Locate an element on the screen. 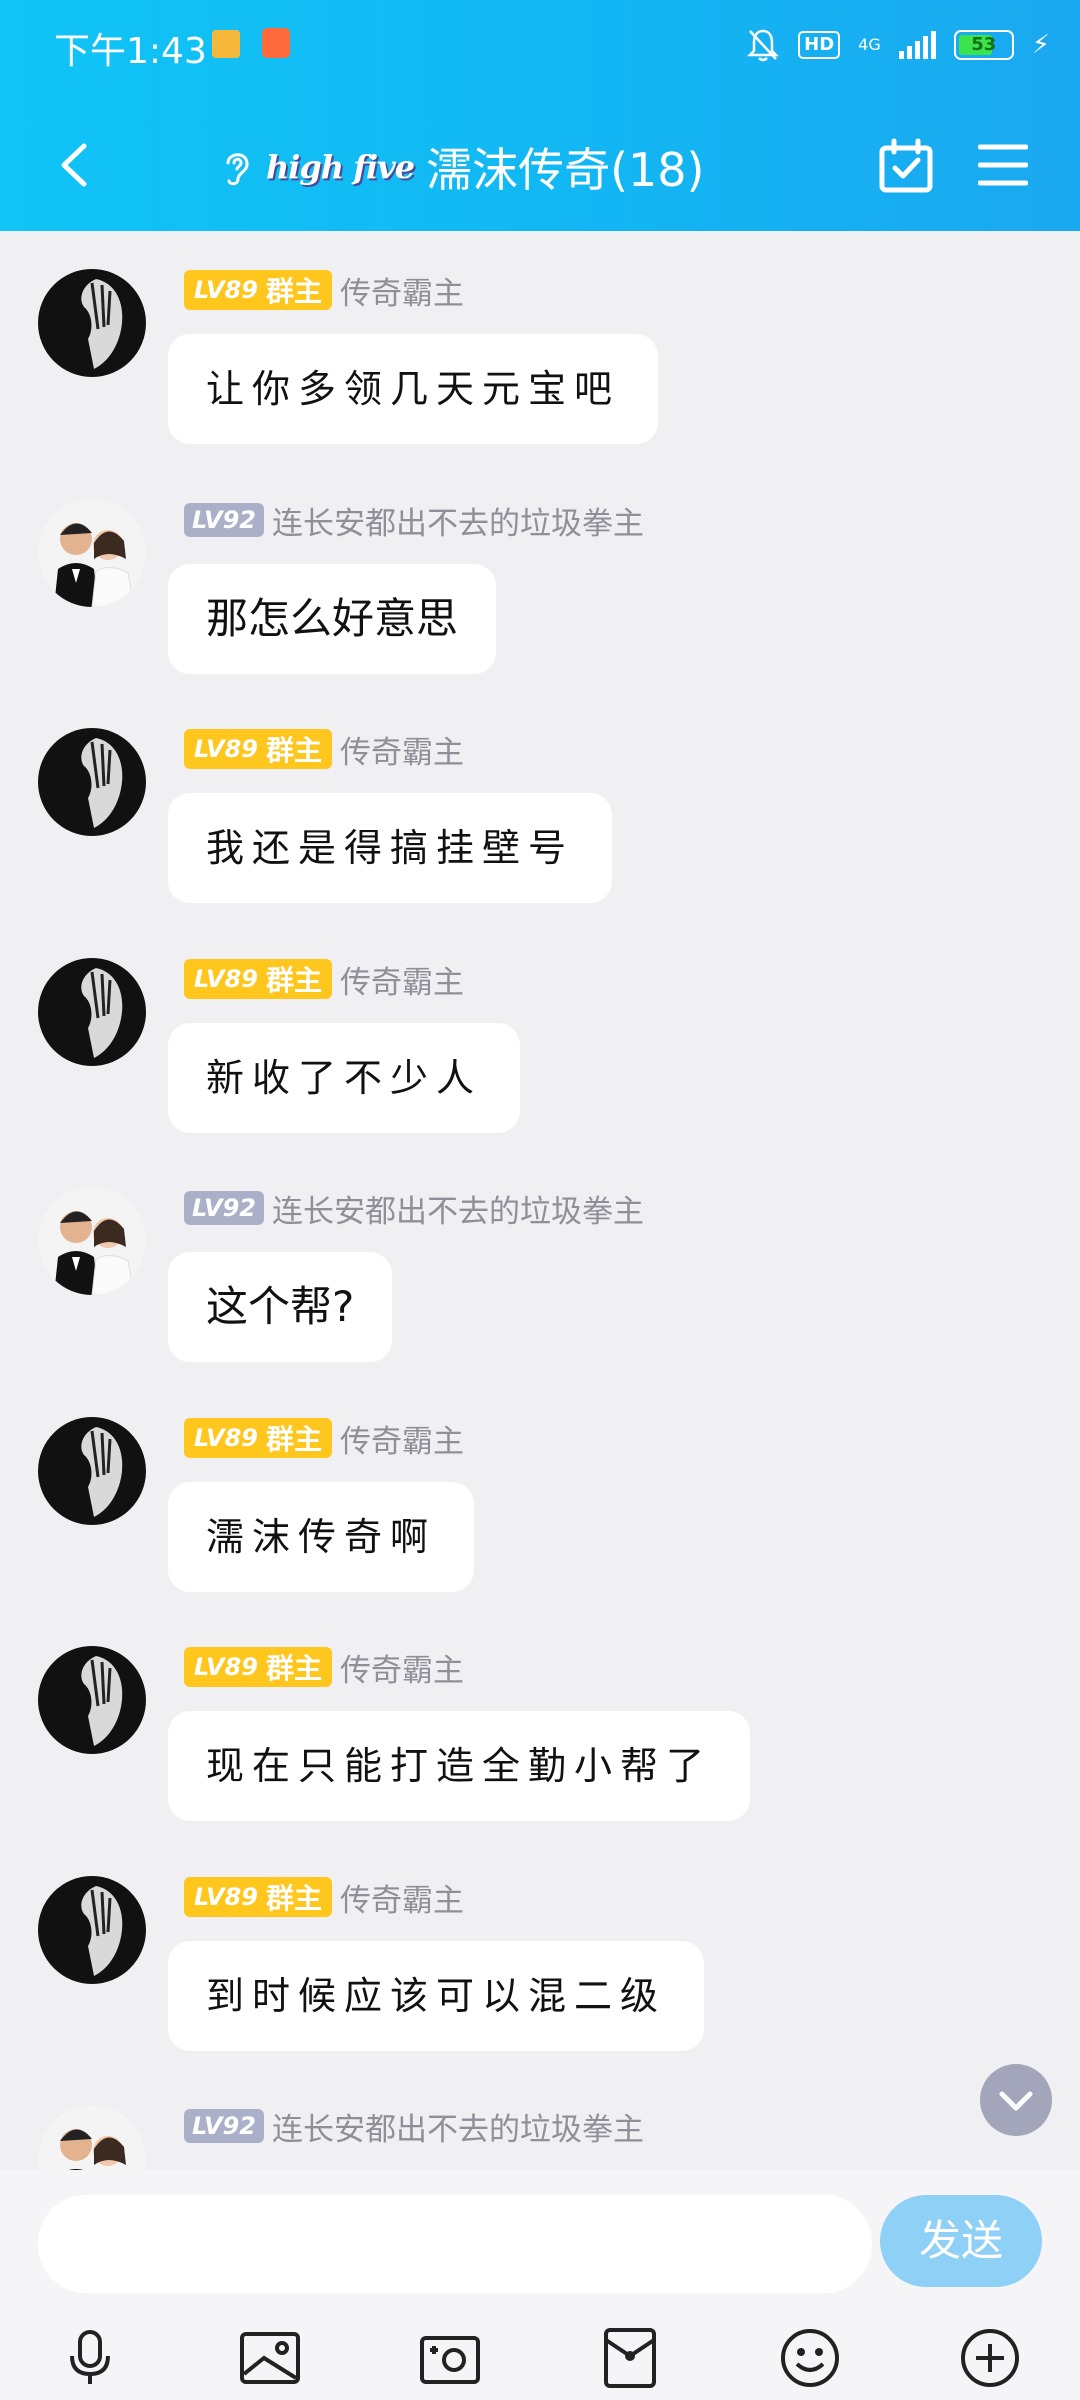  title-bar: high five 濡沫传奇(18) is located at coordinates (540, 165).